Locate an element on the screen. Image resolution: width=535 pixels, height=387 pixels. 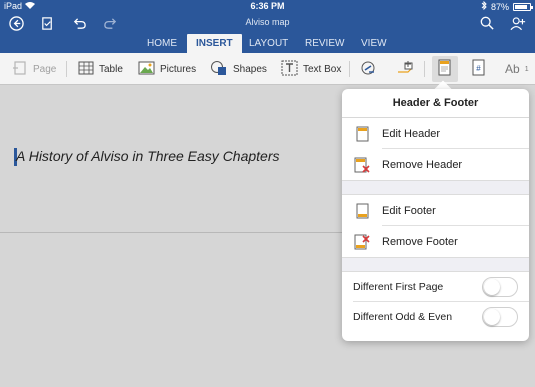
ribbon-tabs: HOME INSERT LAYOUT REVIEW VIEW is located at coordinates (267, 43).